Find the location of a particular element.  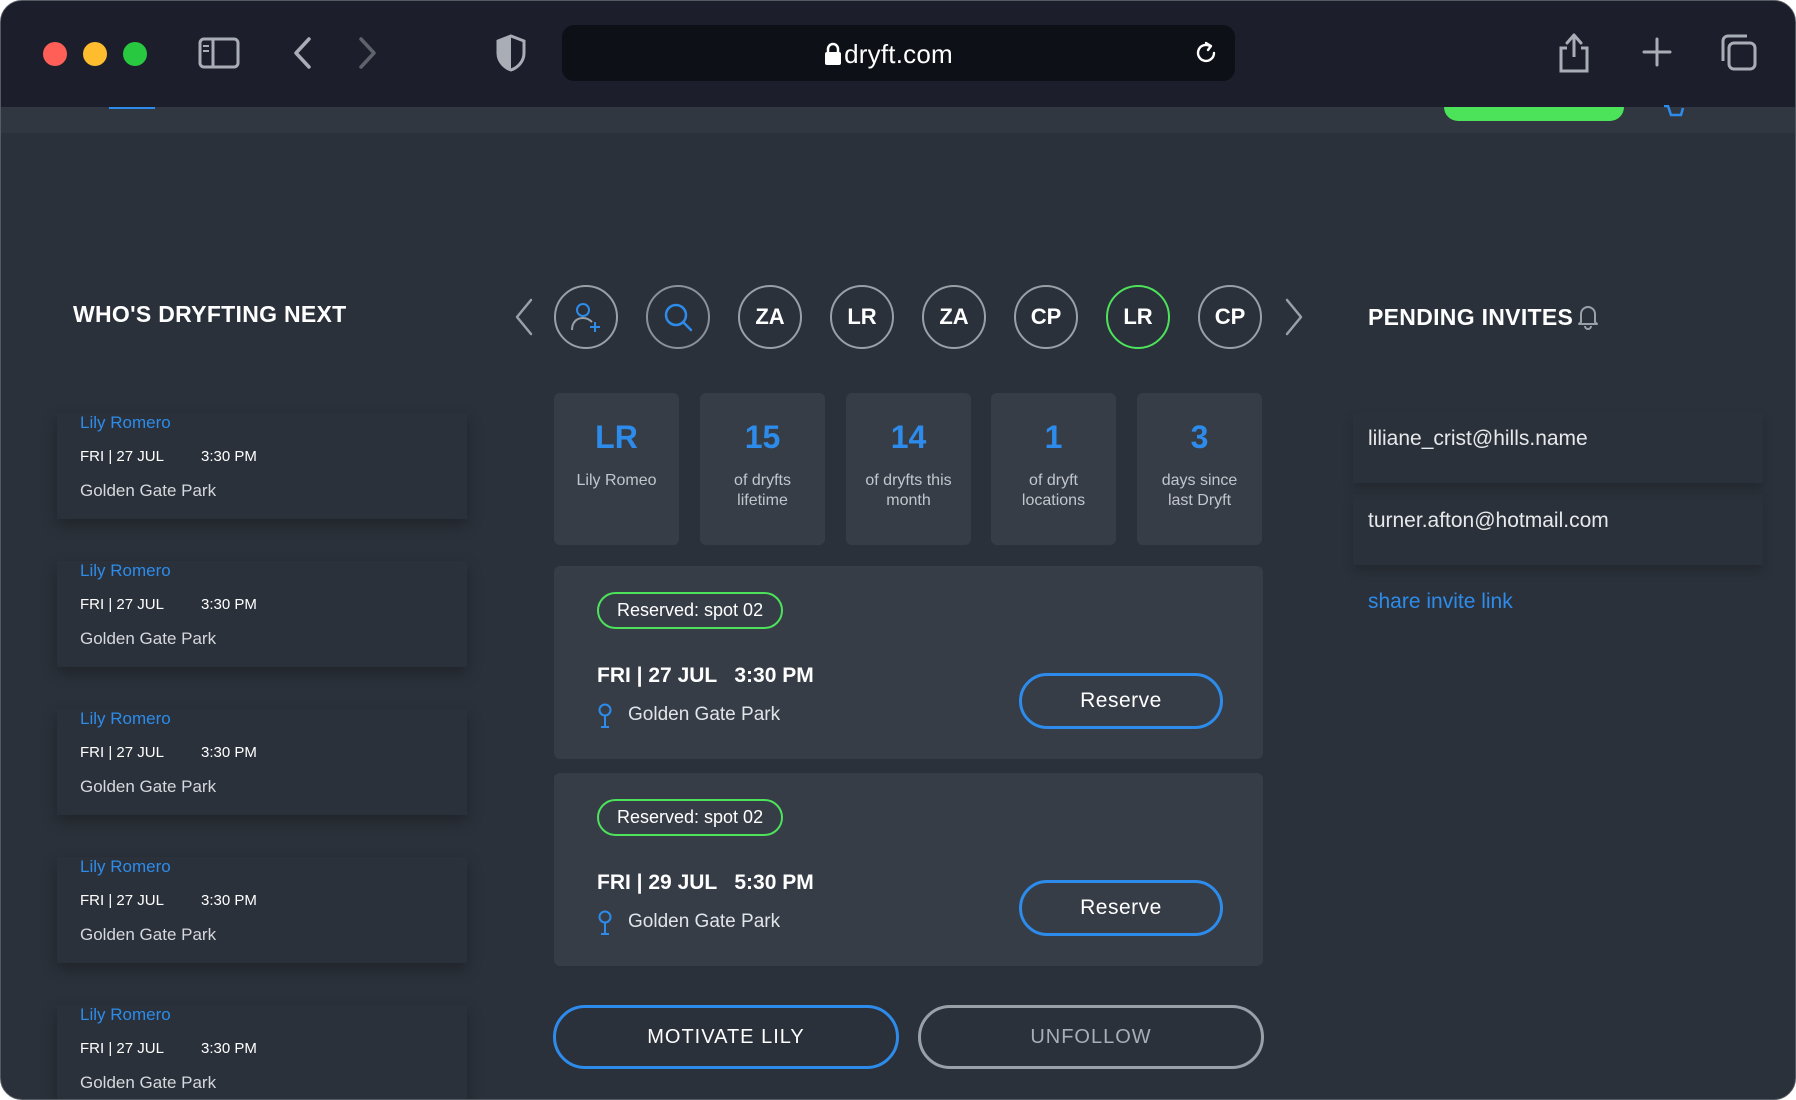

stat-label: of dryft locations is located at coordinates (1053, 490).